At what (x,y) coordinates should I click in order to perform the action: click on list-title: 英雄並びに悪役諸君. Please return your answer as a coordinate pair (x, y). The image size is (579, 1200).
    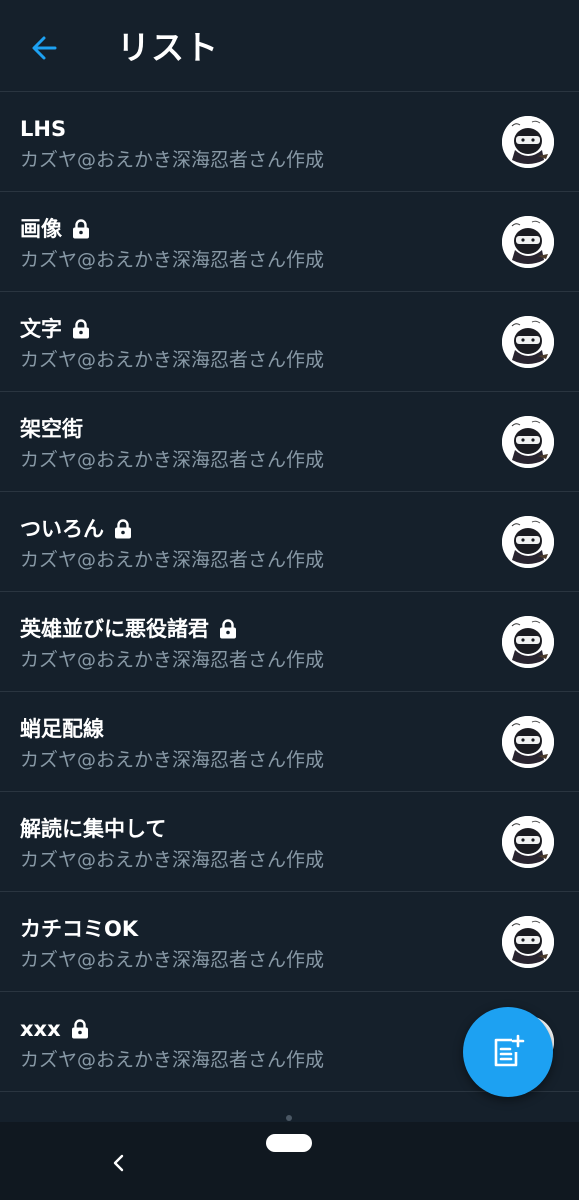
    Looking at the image, I should click on (129, 629).